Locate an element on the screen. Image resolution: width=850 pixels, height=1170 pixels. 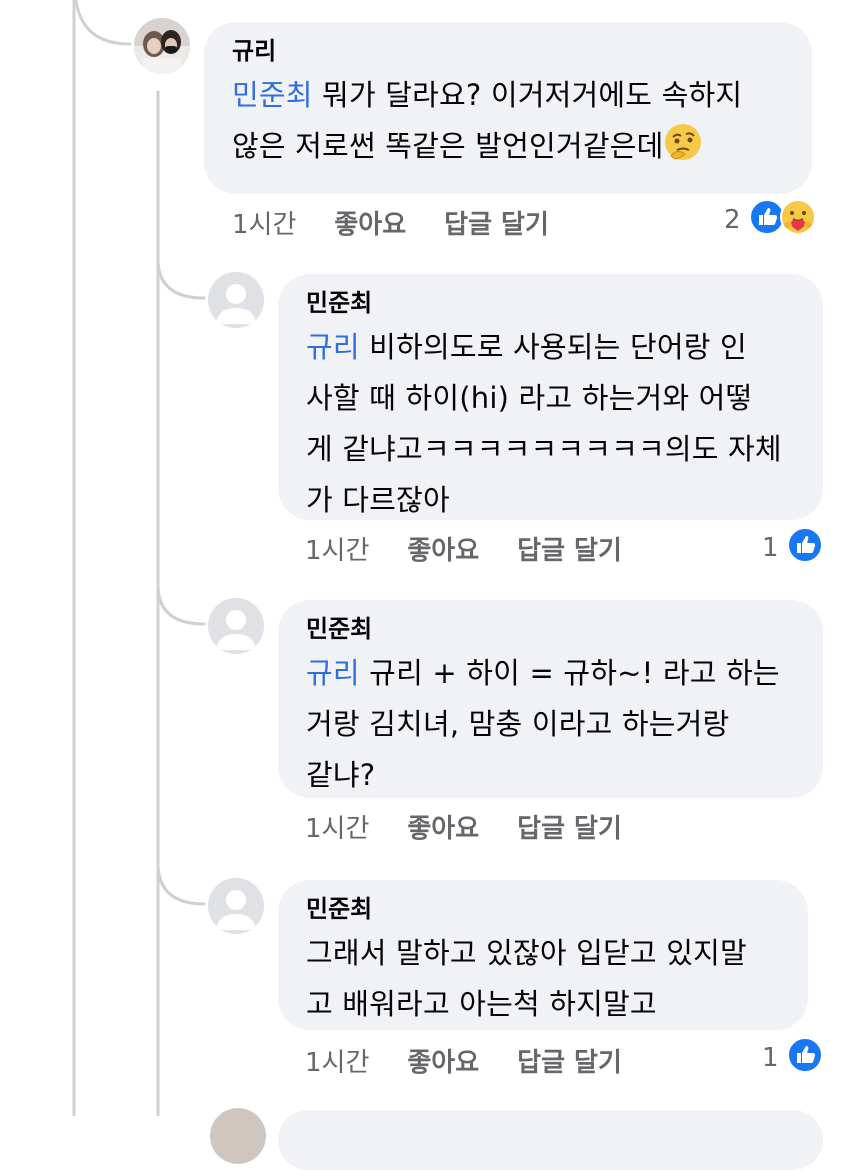
comment-author: 규리 is located at coordinates (509, 51).